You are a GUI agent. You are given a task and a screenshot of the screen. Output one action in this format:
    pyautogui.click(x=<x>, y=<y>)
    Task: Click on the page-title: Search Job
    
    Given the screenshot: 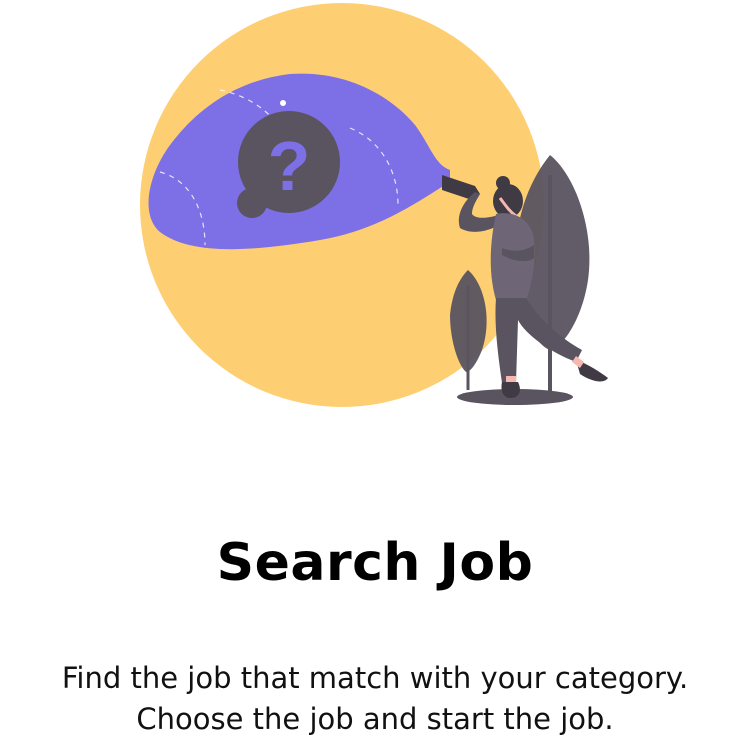 What is the action you would take?
    pyautogui.click(x=375, y=563)
    